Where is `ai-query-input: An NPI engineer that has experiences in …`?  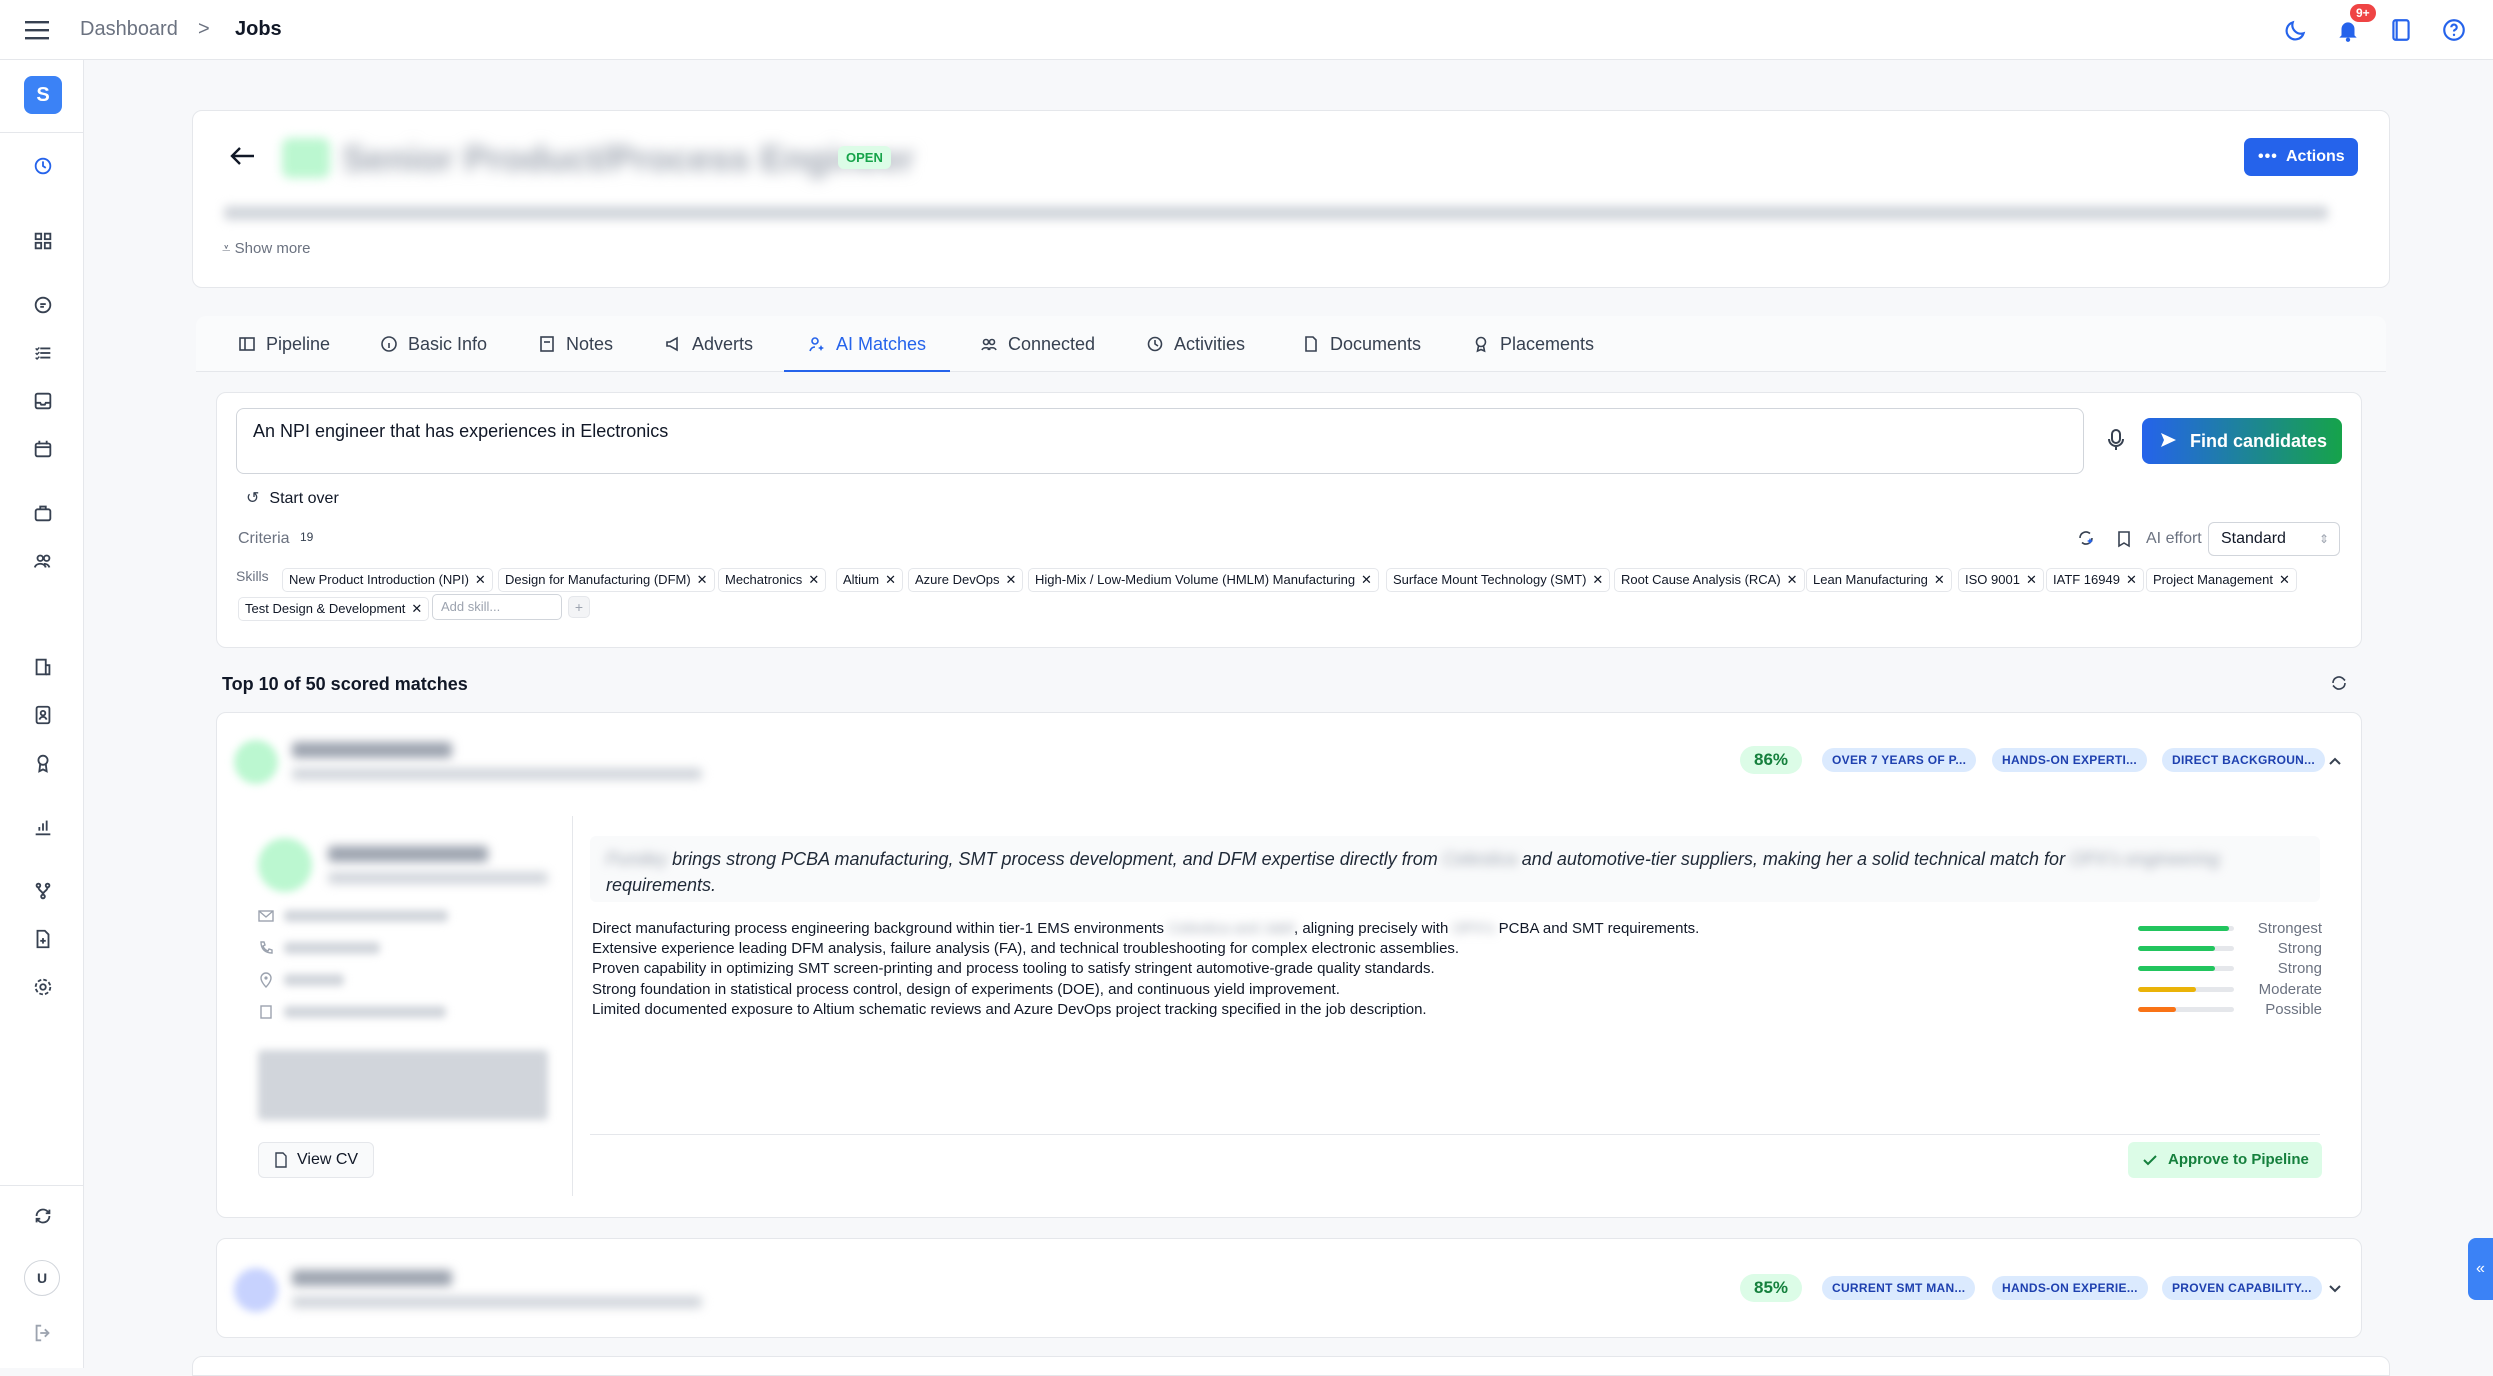 ai-query-input: An NPI engineer that has experiences in … is located at coordinates (1160, 441).